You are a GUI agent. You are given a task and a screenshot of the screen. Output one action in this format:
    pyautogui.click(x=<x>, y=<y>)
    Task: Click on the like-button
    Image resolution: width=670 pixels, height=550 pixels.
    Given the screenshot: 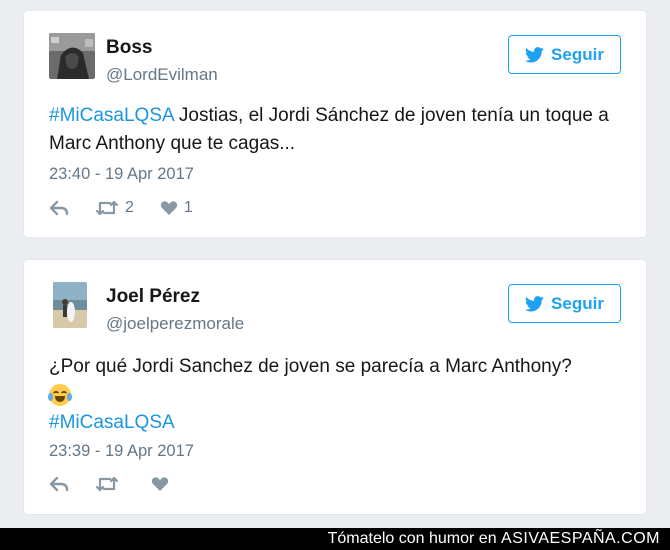 What is the action you would take?
    pyautogui.click(x=160, y=484)
    